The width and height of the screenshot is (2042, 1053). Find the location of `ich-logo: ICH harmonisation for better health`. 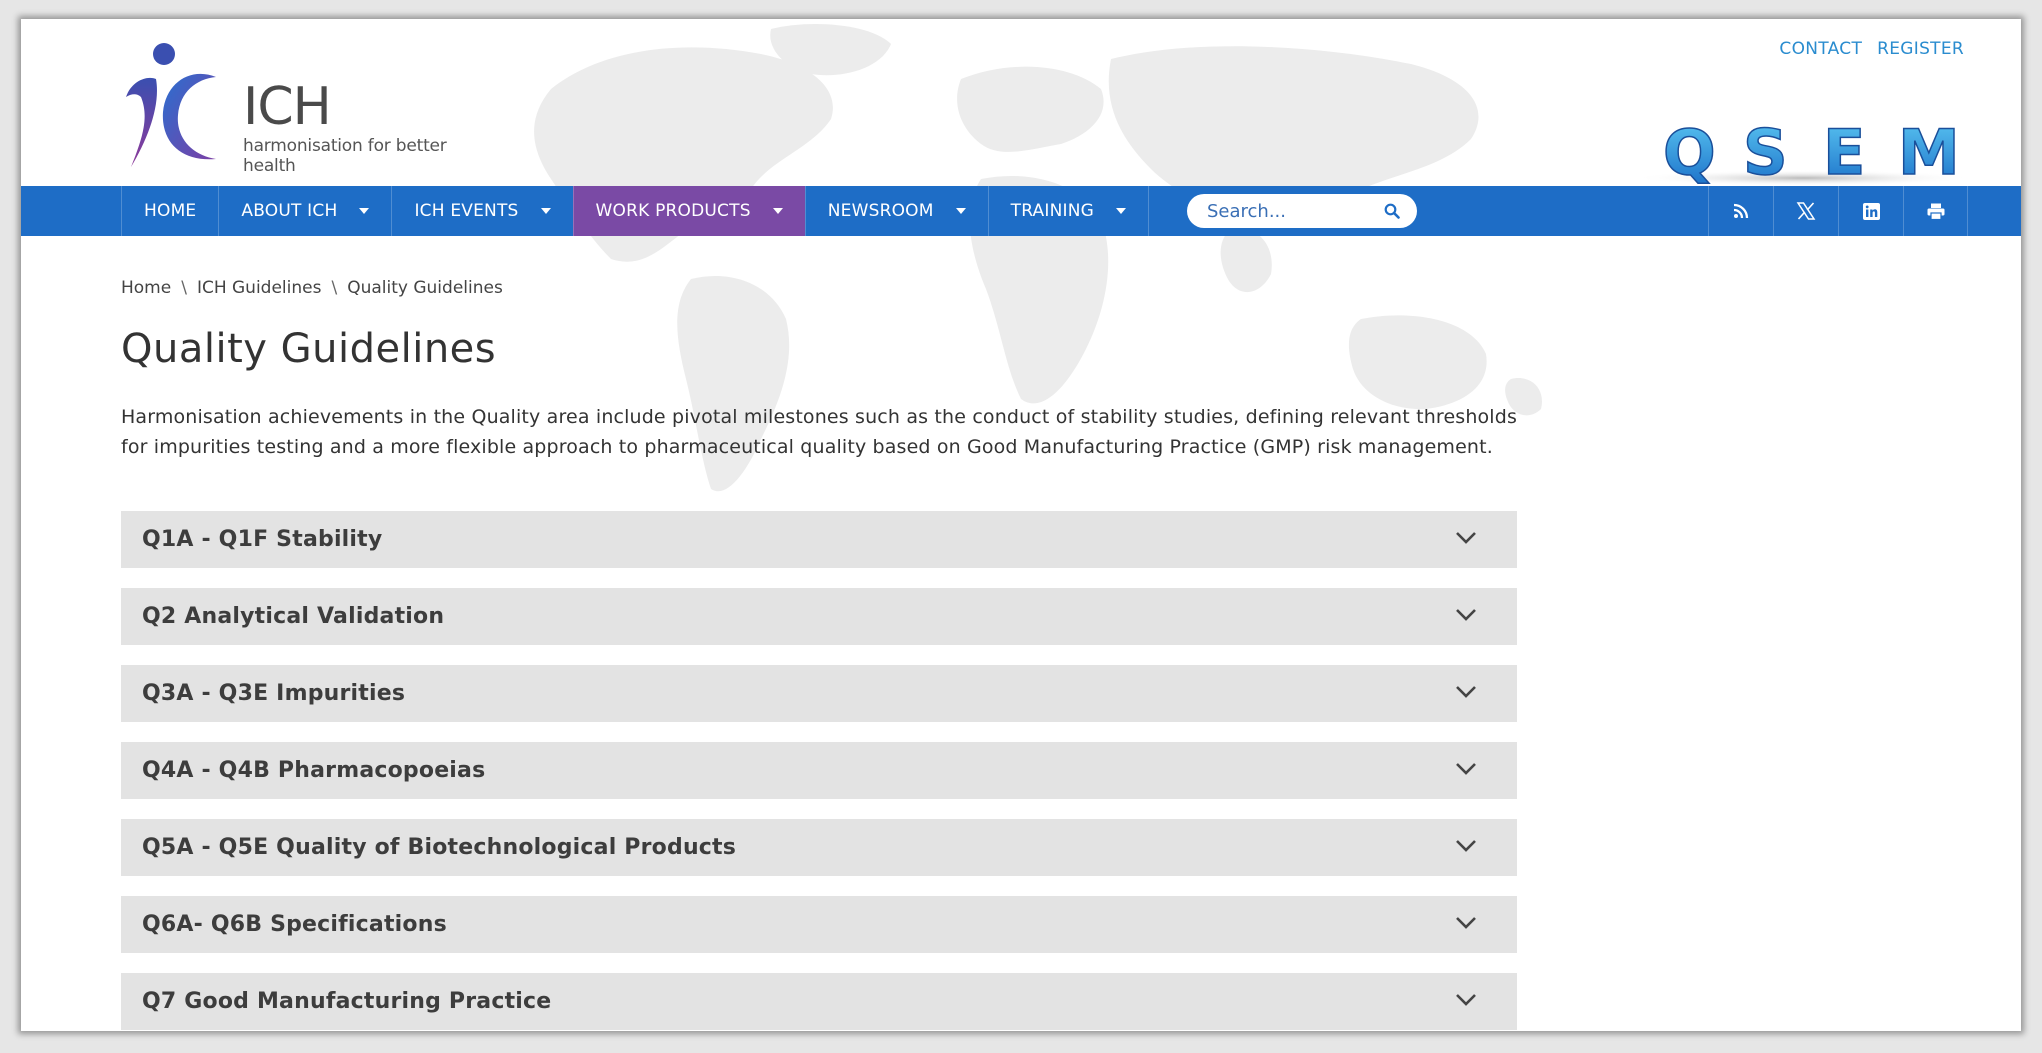

ich-logo: ICH harmonisation for better health is located at coordinates (311, 109).